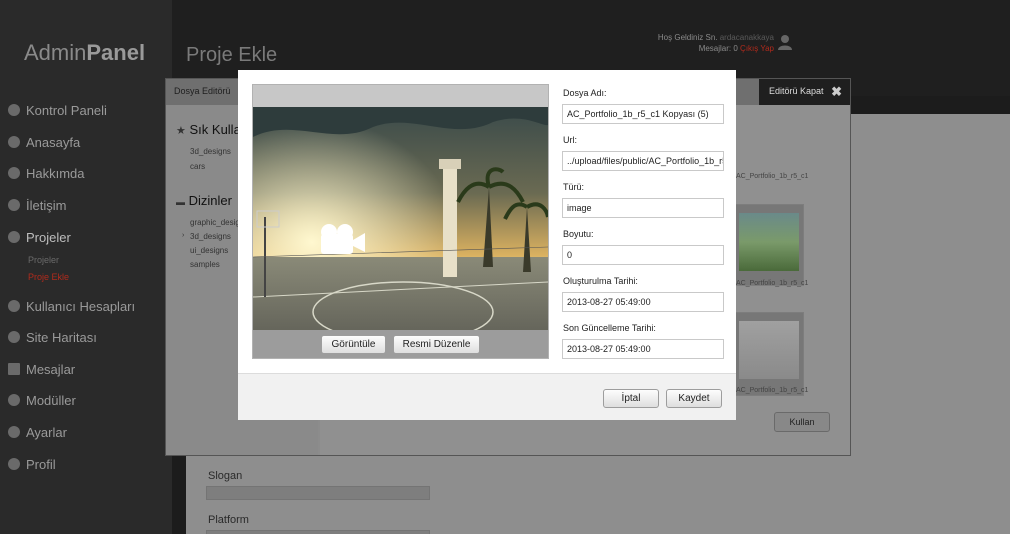 The image size is (1010, 534). I want to click on sidebar-item-label: Modüller, so click(51, 400).